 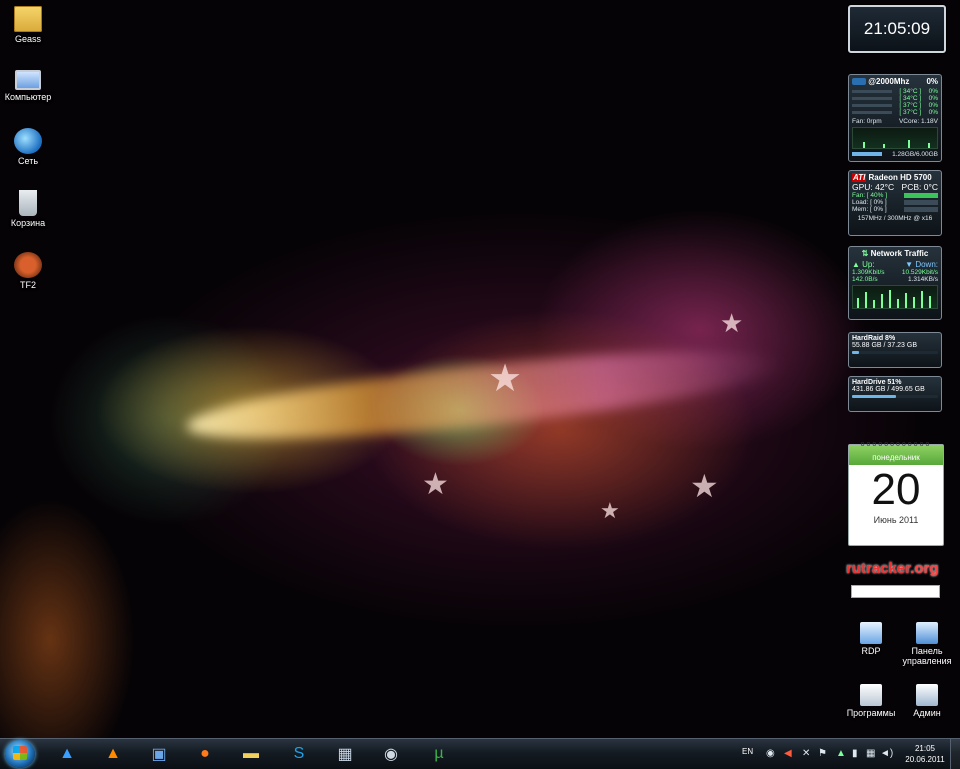 I want to click on clock-time: 21:05:09, so click(x=897, y=28).